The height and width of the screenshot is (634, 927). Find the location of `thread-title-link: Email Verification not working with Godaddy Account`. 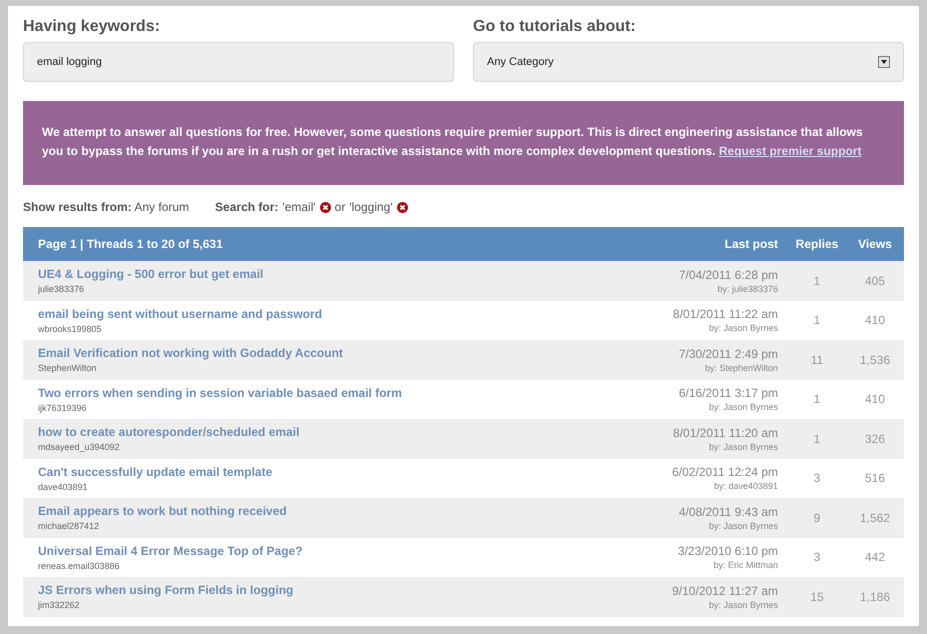

thread-title-link: Email Verification not working with Godaddy Account is located at coordinates (338, 353).